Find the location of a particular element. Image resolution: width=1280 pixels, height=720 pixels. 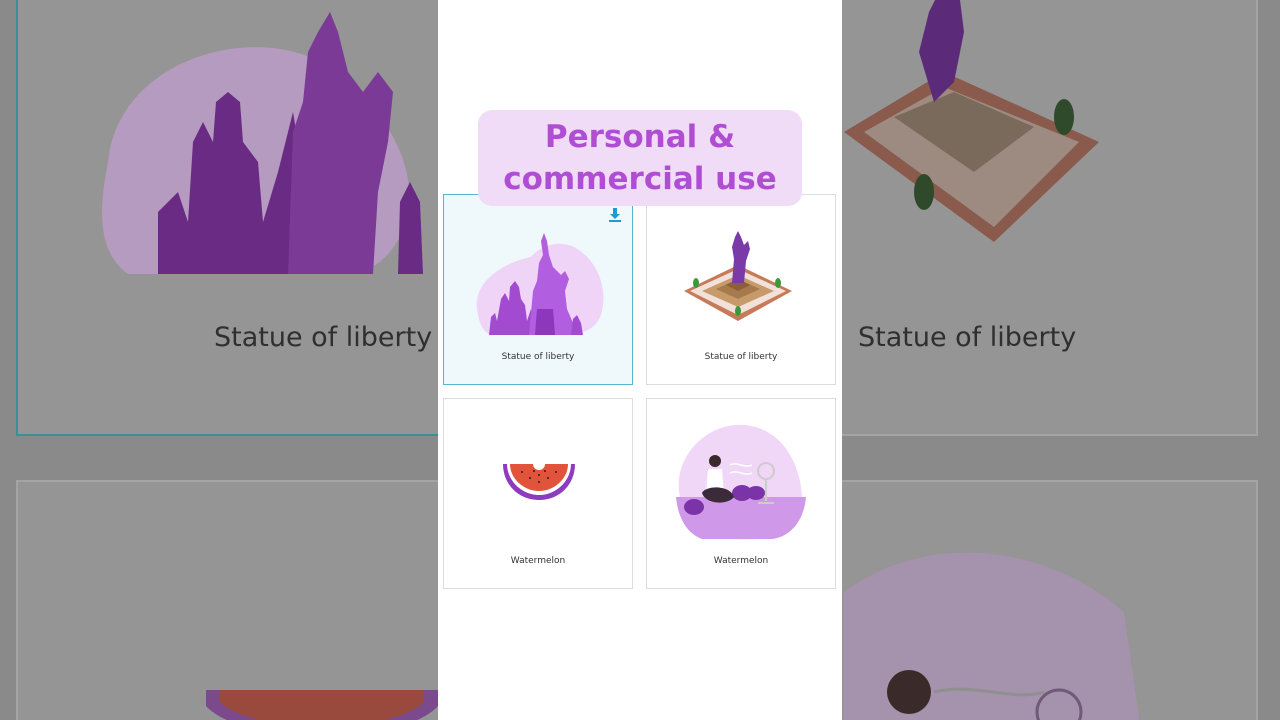

promo-banner: Personal & commercial use is located at coordinates (640, 158).